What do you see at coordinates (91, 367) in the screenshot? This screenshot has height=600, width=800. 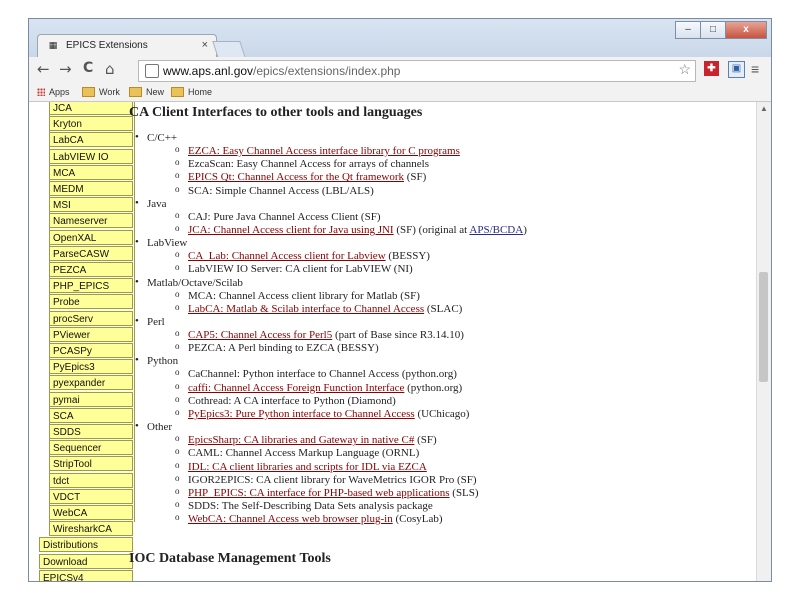 I see `sidebar-item: PyEpics3` at bounding box center [91, 367].